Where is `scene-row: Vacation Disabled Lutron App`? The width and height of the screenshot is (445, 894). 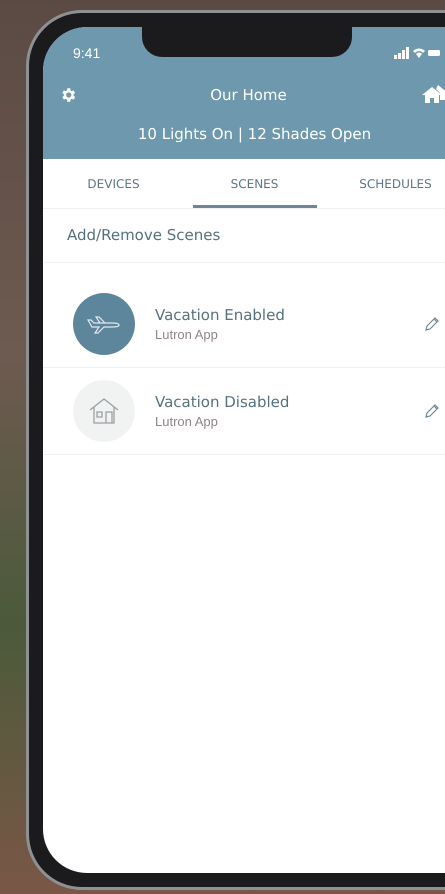 scene-row: Vacation Disabled Lutron App is located at coordinates (244, 411).